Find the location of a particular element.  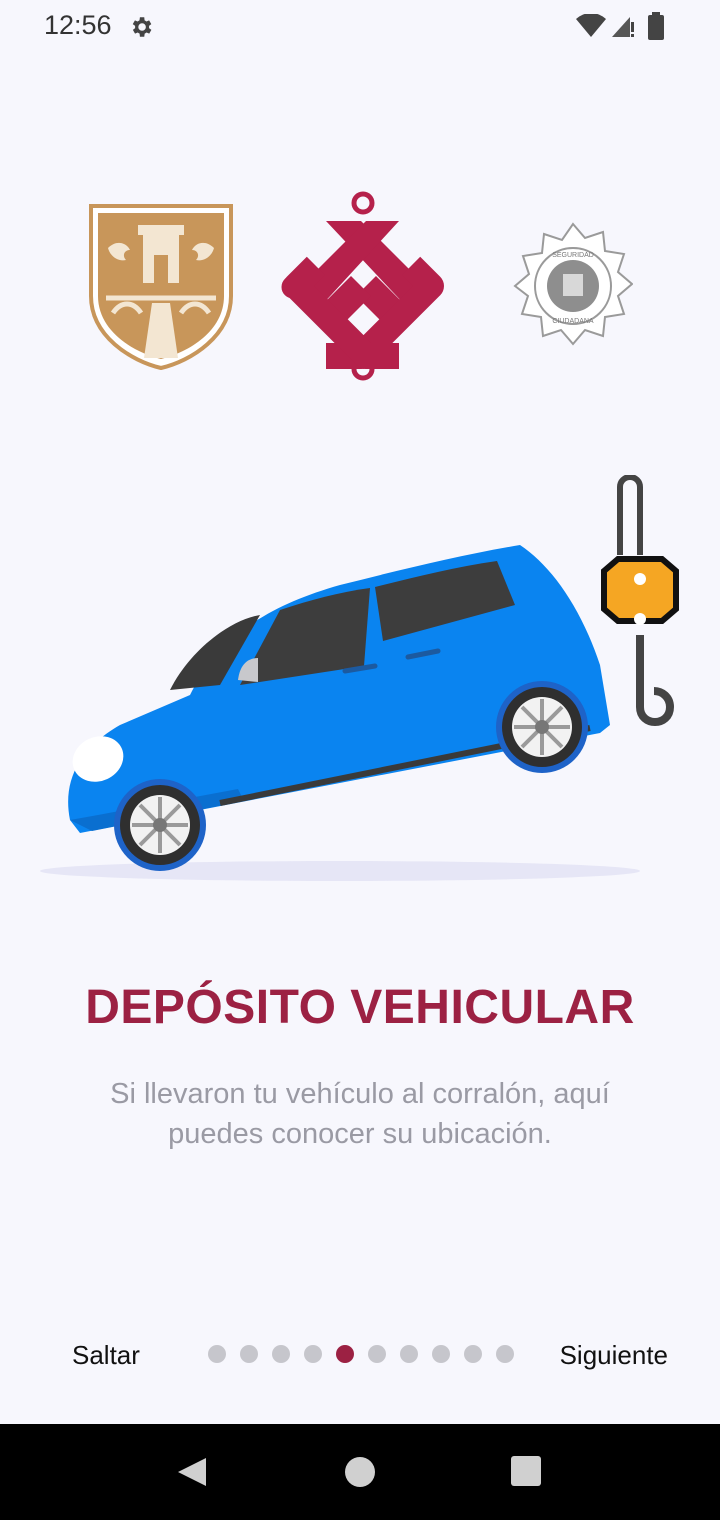

recents-icon is located at coordinates (526, 1471).